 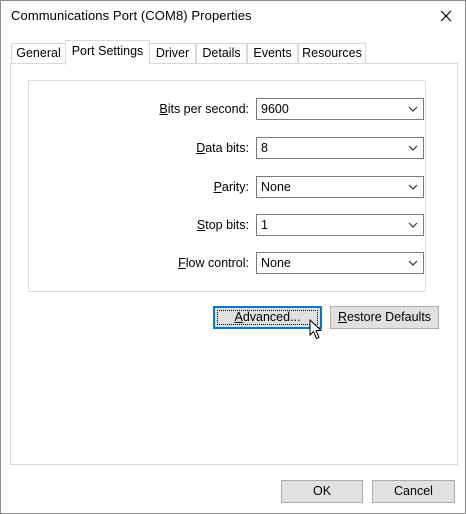 What do you see at coordinates (38, 53) in the screenshot?
I see `tab-general: General` at bounding box center [38, 53].